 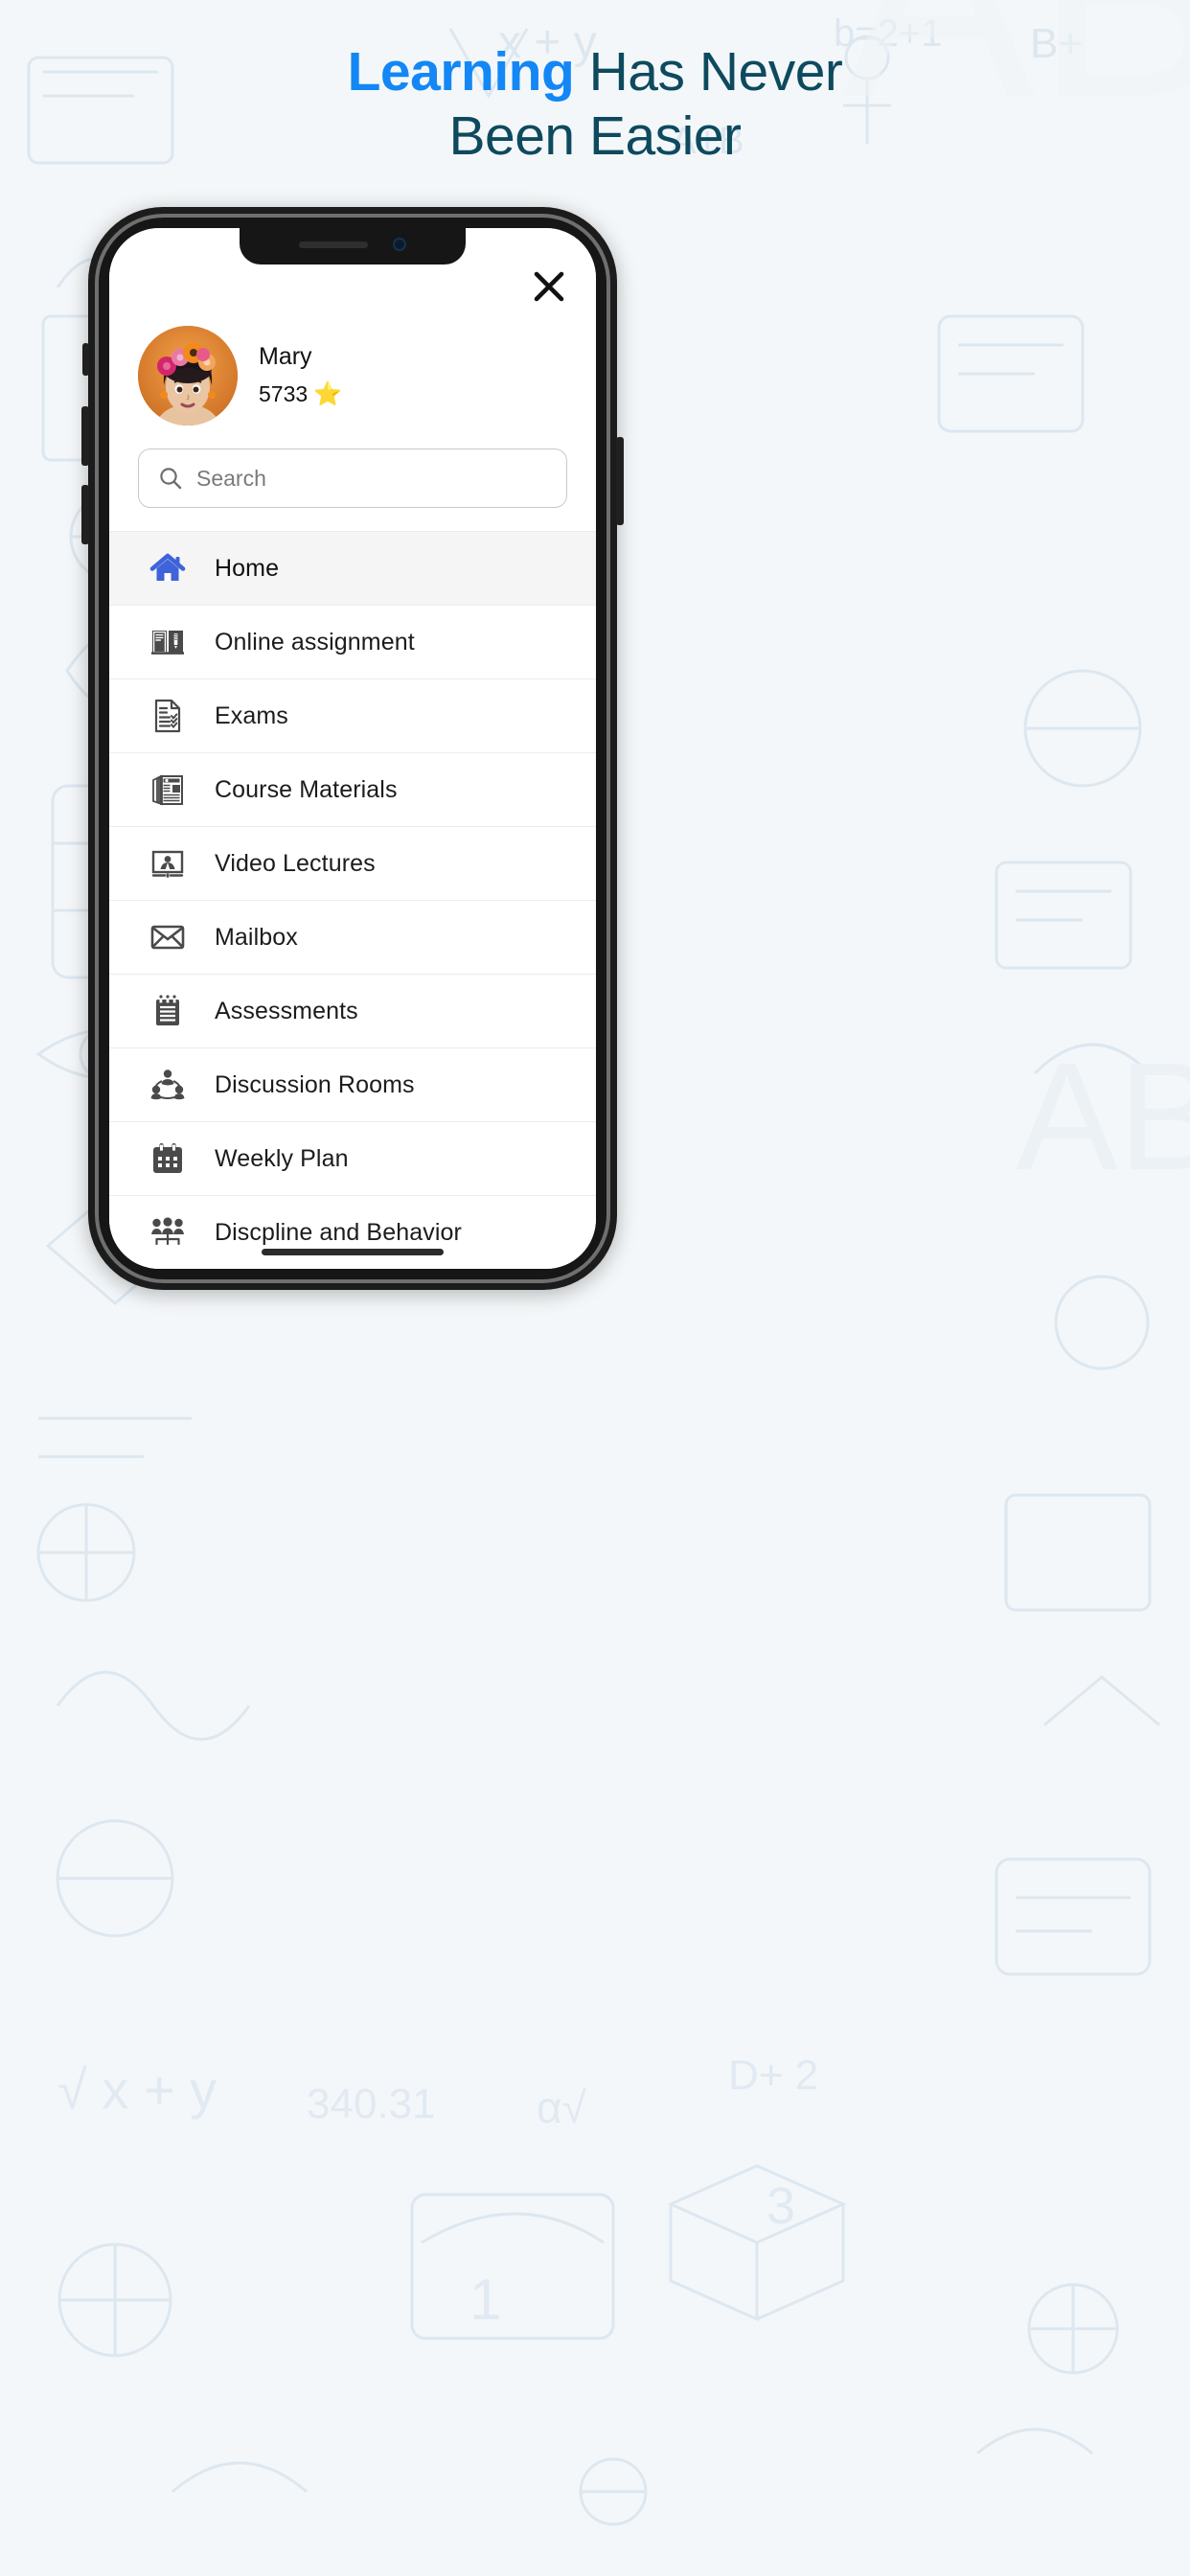 I want to click on people-hierarchy-icon, so click(x=168, y=1232).